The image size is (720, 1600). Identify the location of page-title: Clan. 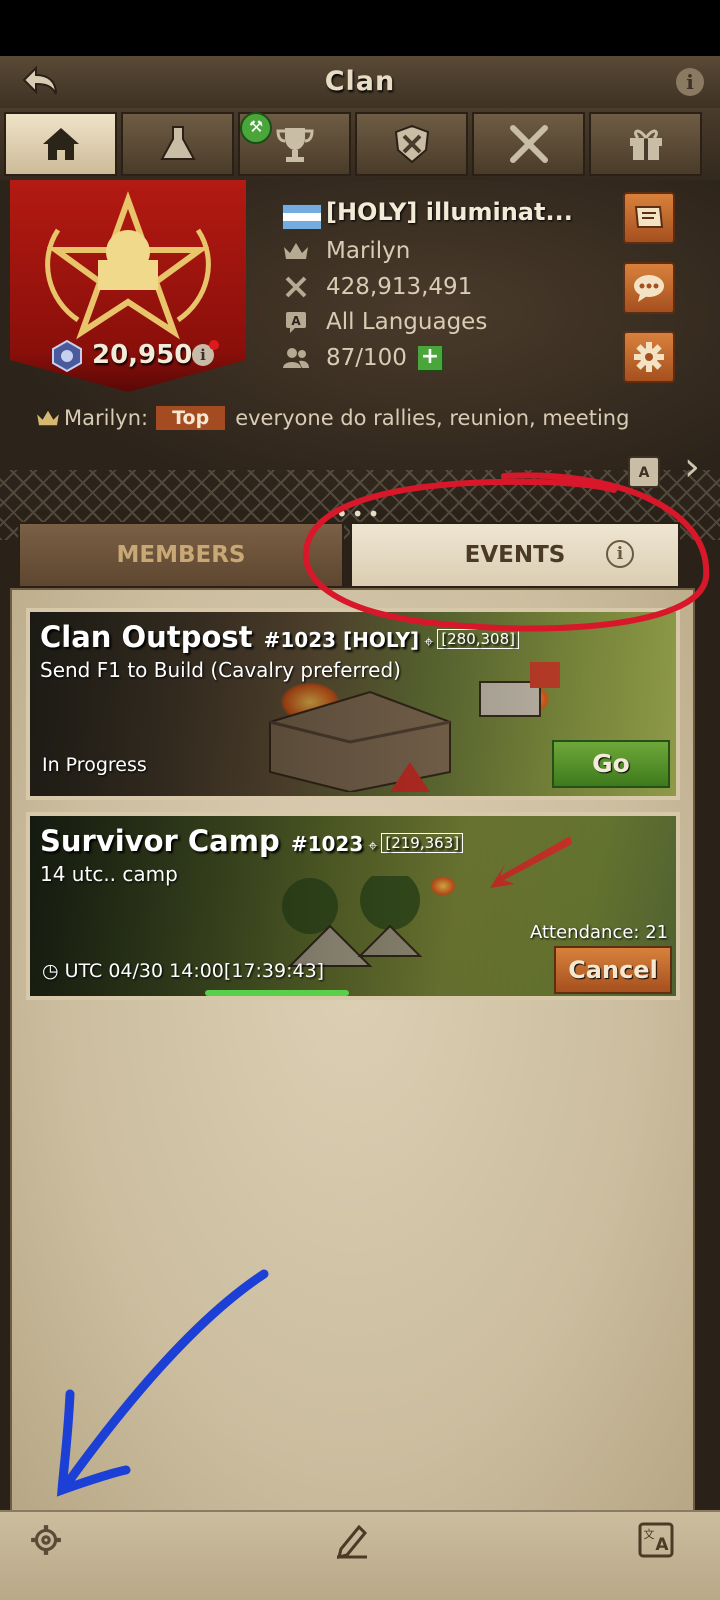
(360, 81).